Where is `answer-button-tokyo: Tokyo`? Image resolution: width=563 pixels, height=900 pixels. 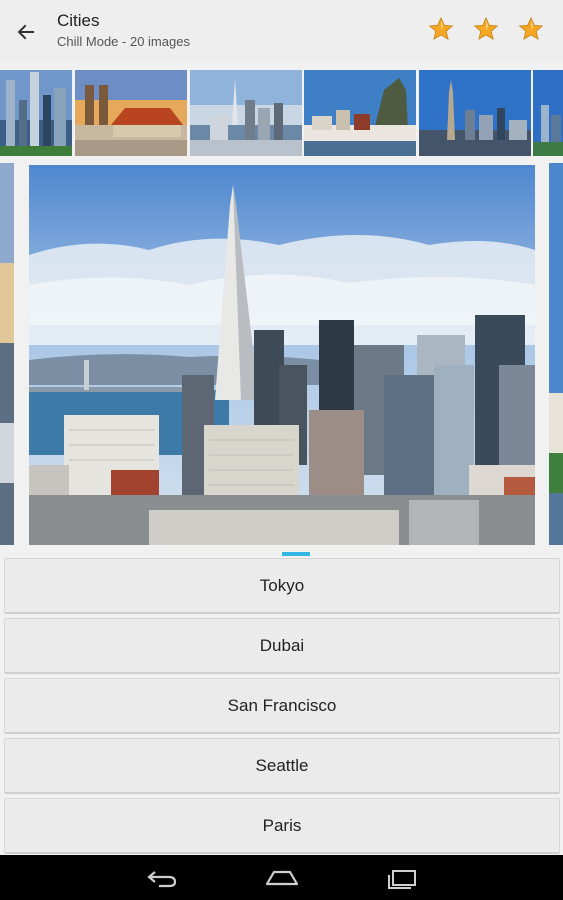 answer-button-tokyo: Tokyo is located at coordinates (282, 586).